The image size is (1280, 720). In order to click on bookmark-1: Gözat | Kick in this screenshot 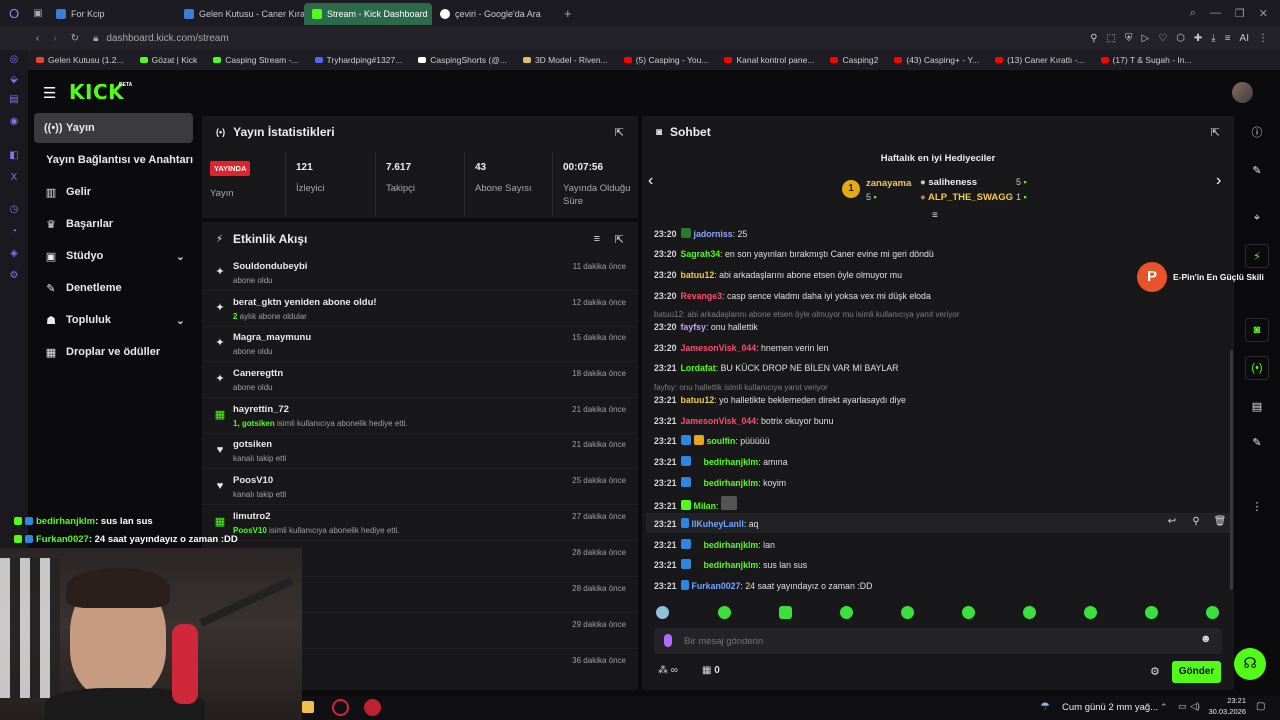, I will do `click(169, 60)`.